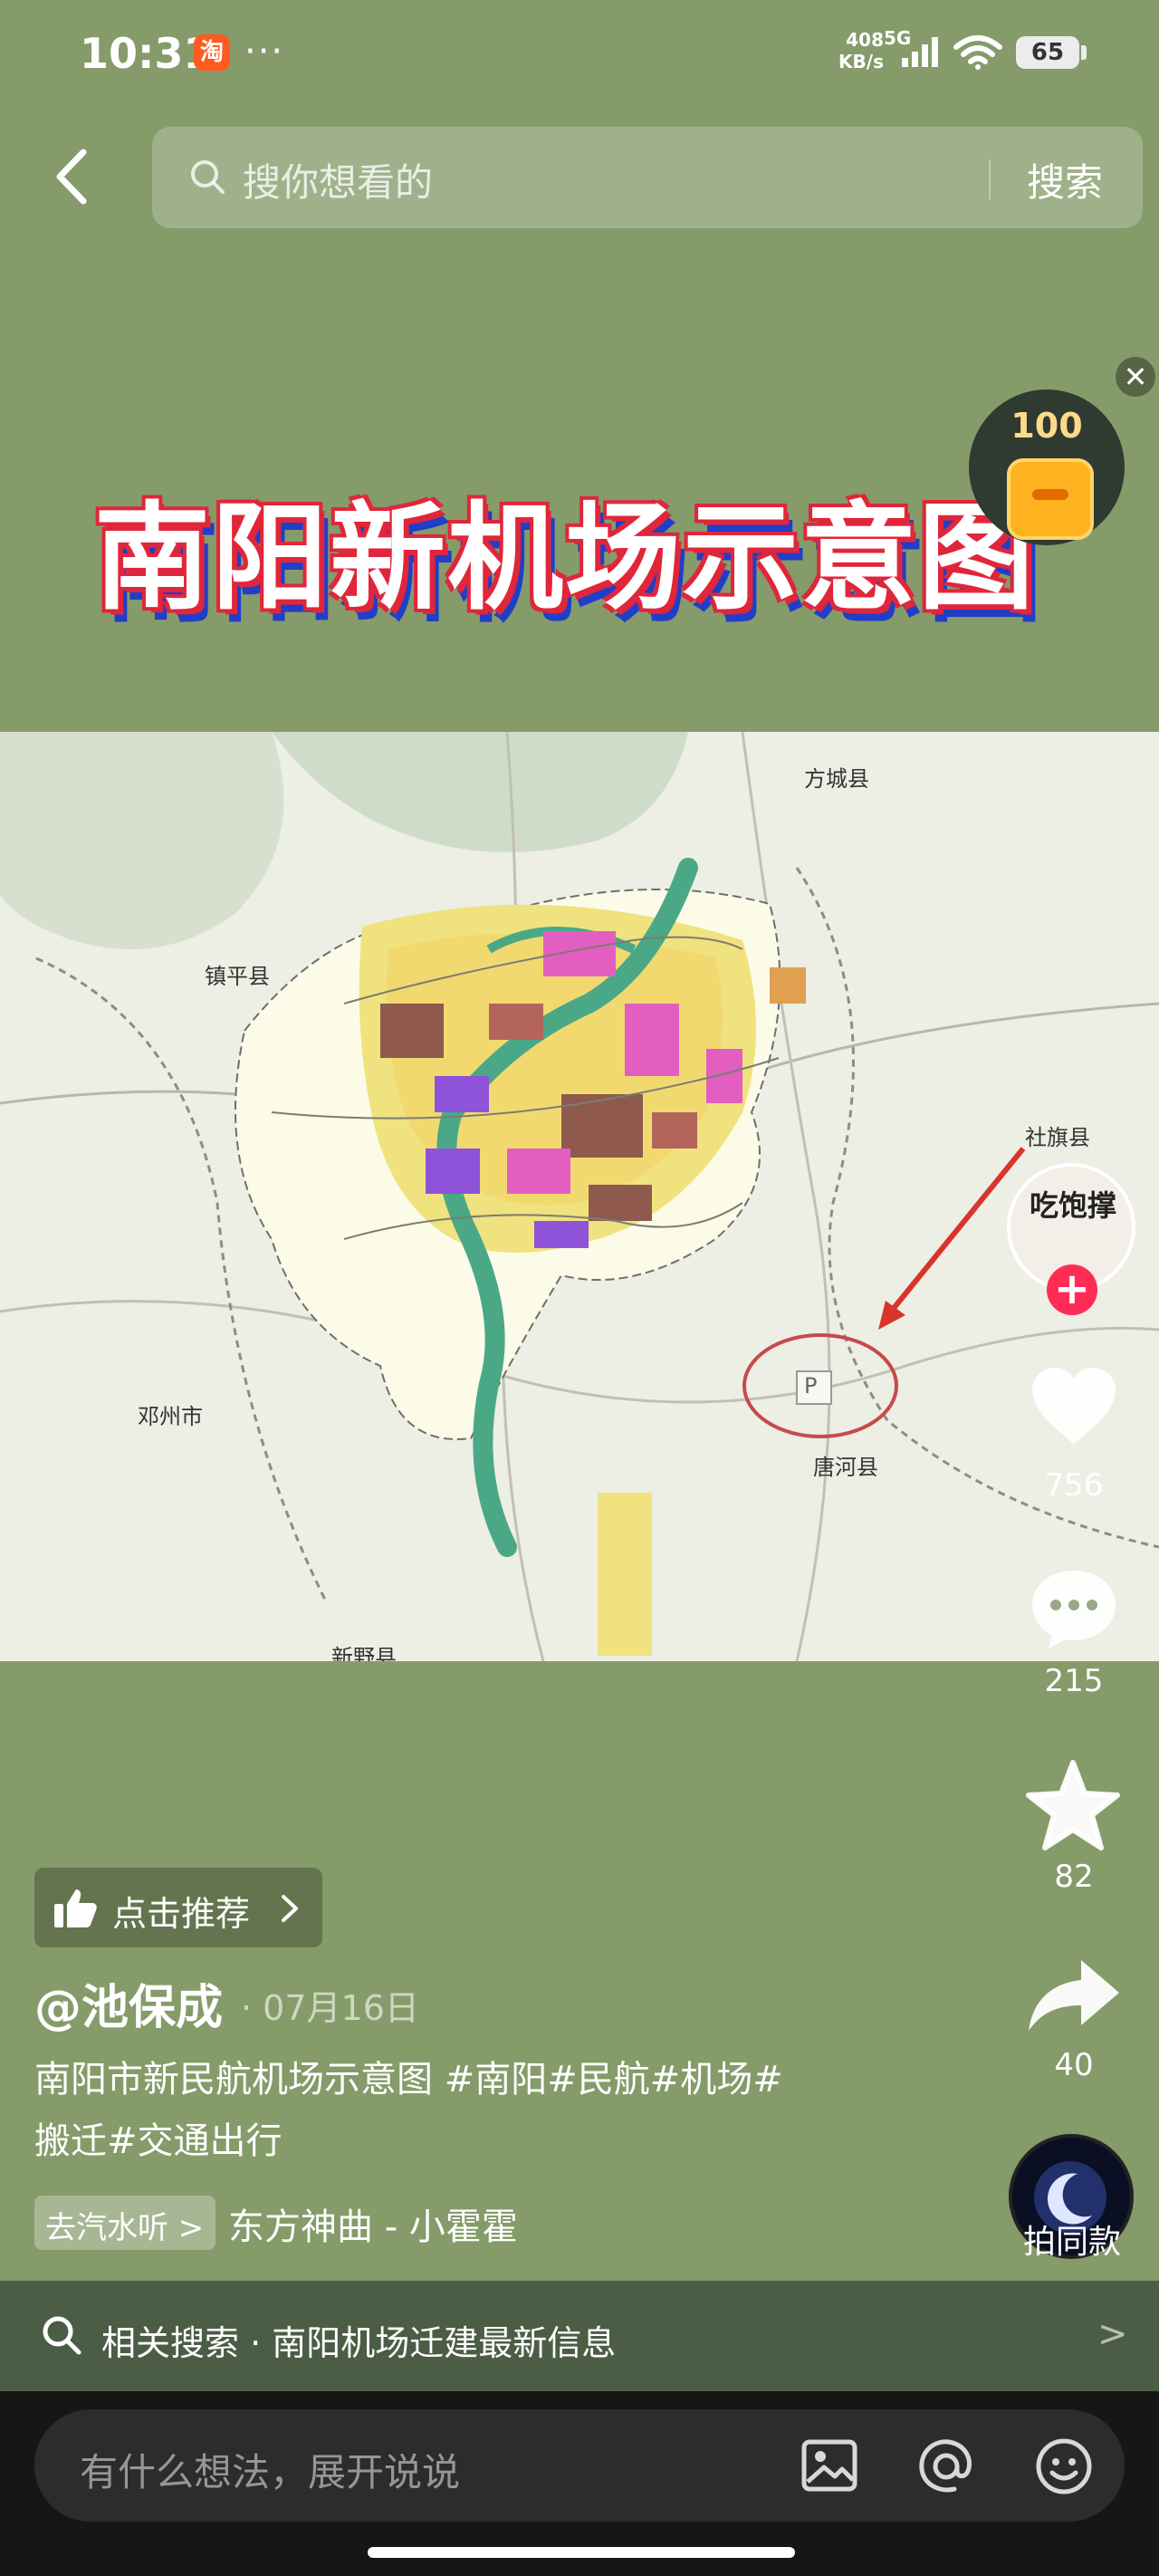 The width and height of the screenshot is (1159, 2576). I want to click on home-indicator, so click(581, 2552).